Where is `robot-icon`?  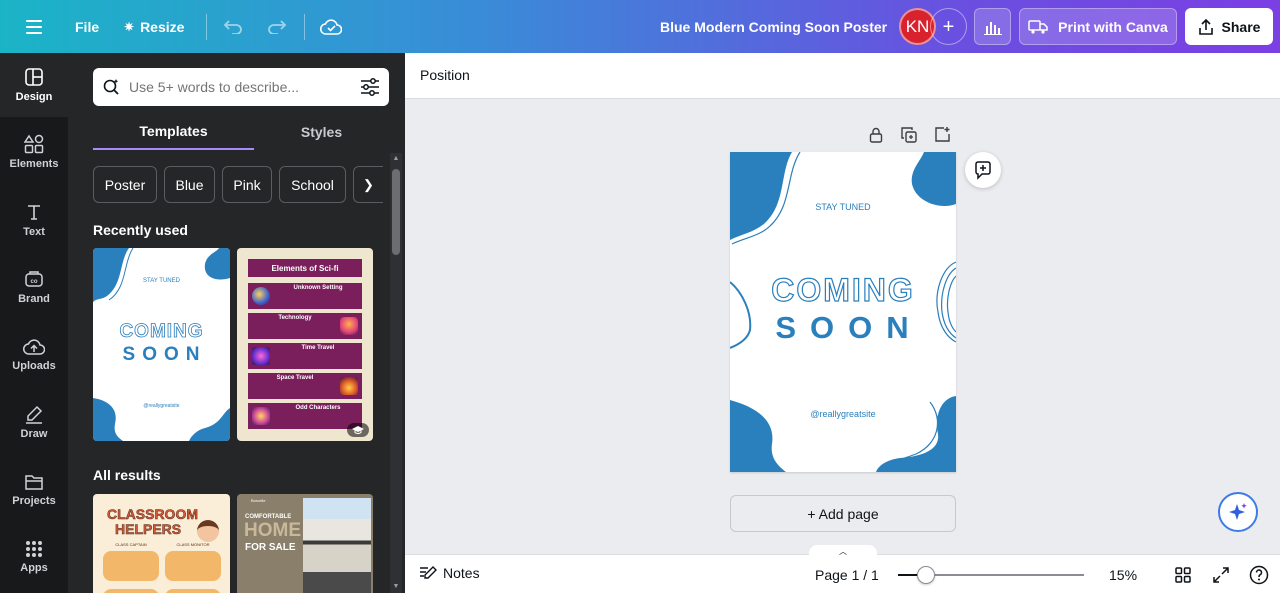
robot-icon is located at coordinates (349, 326).